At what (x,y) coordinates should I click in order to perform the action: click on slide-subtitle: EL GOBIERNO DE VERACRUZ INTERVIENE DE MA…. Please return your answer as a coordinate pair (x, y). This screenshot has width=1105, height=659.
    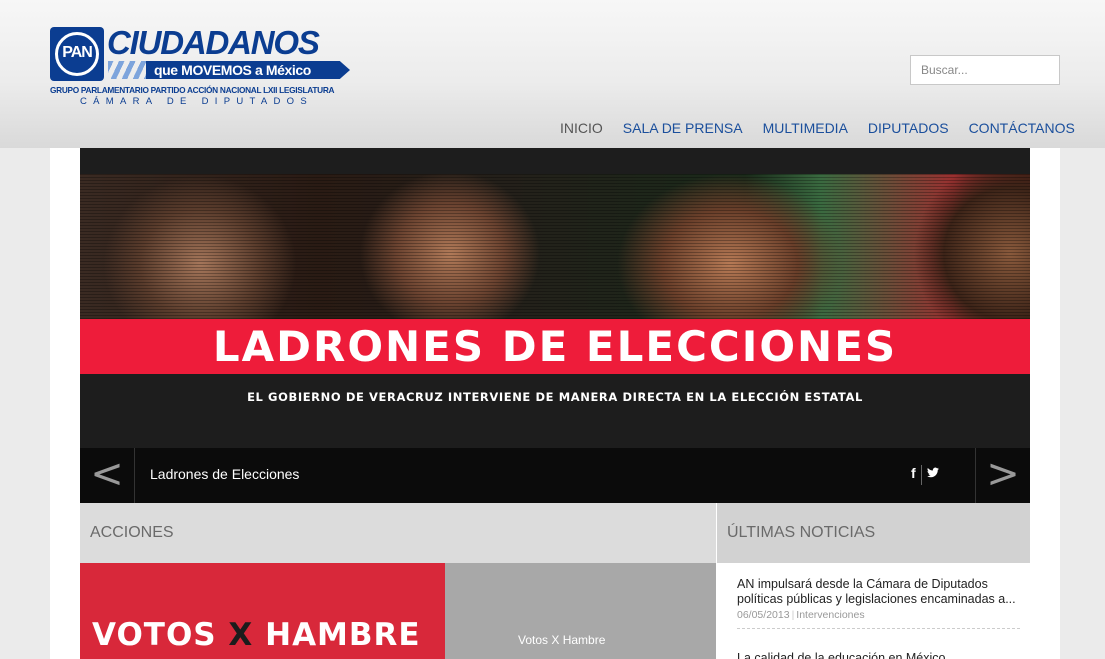
    Looking at the image, I should click on (555, 397).